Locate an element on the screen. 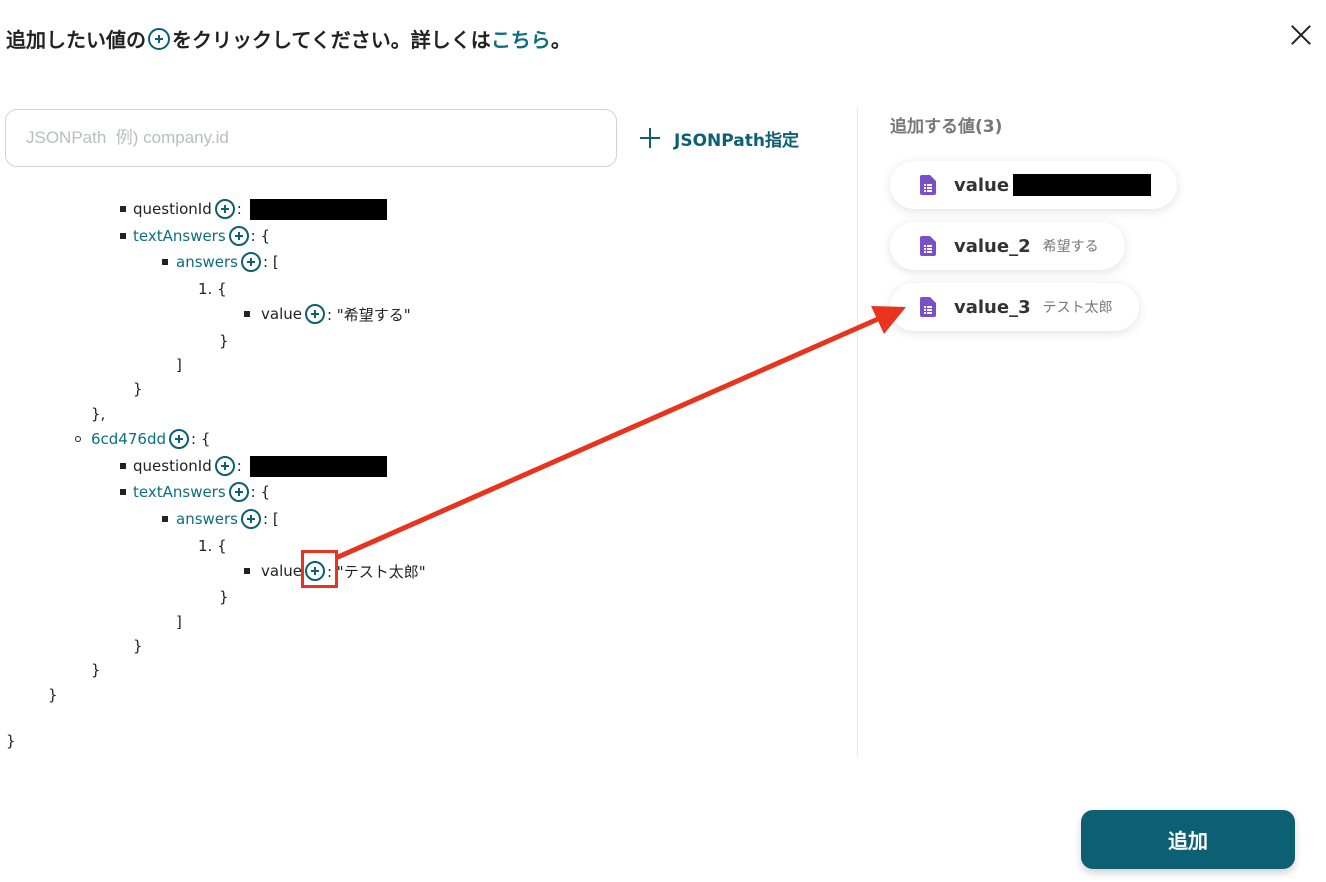  add-button: 追加 is located at coordinates (1188, 839).